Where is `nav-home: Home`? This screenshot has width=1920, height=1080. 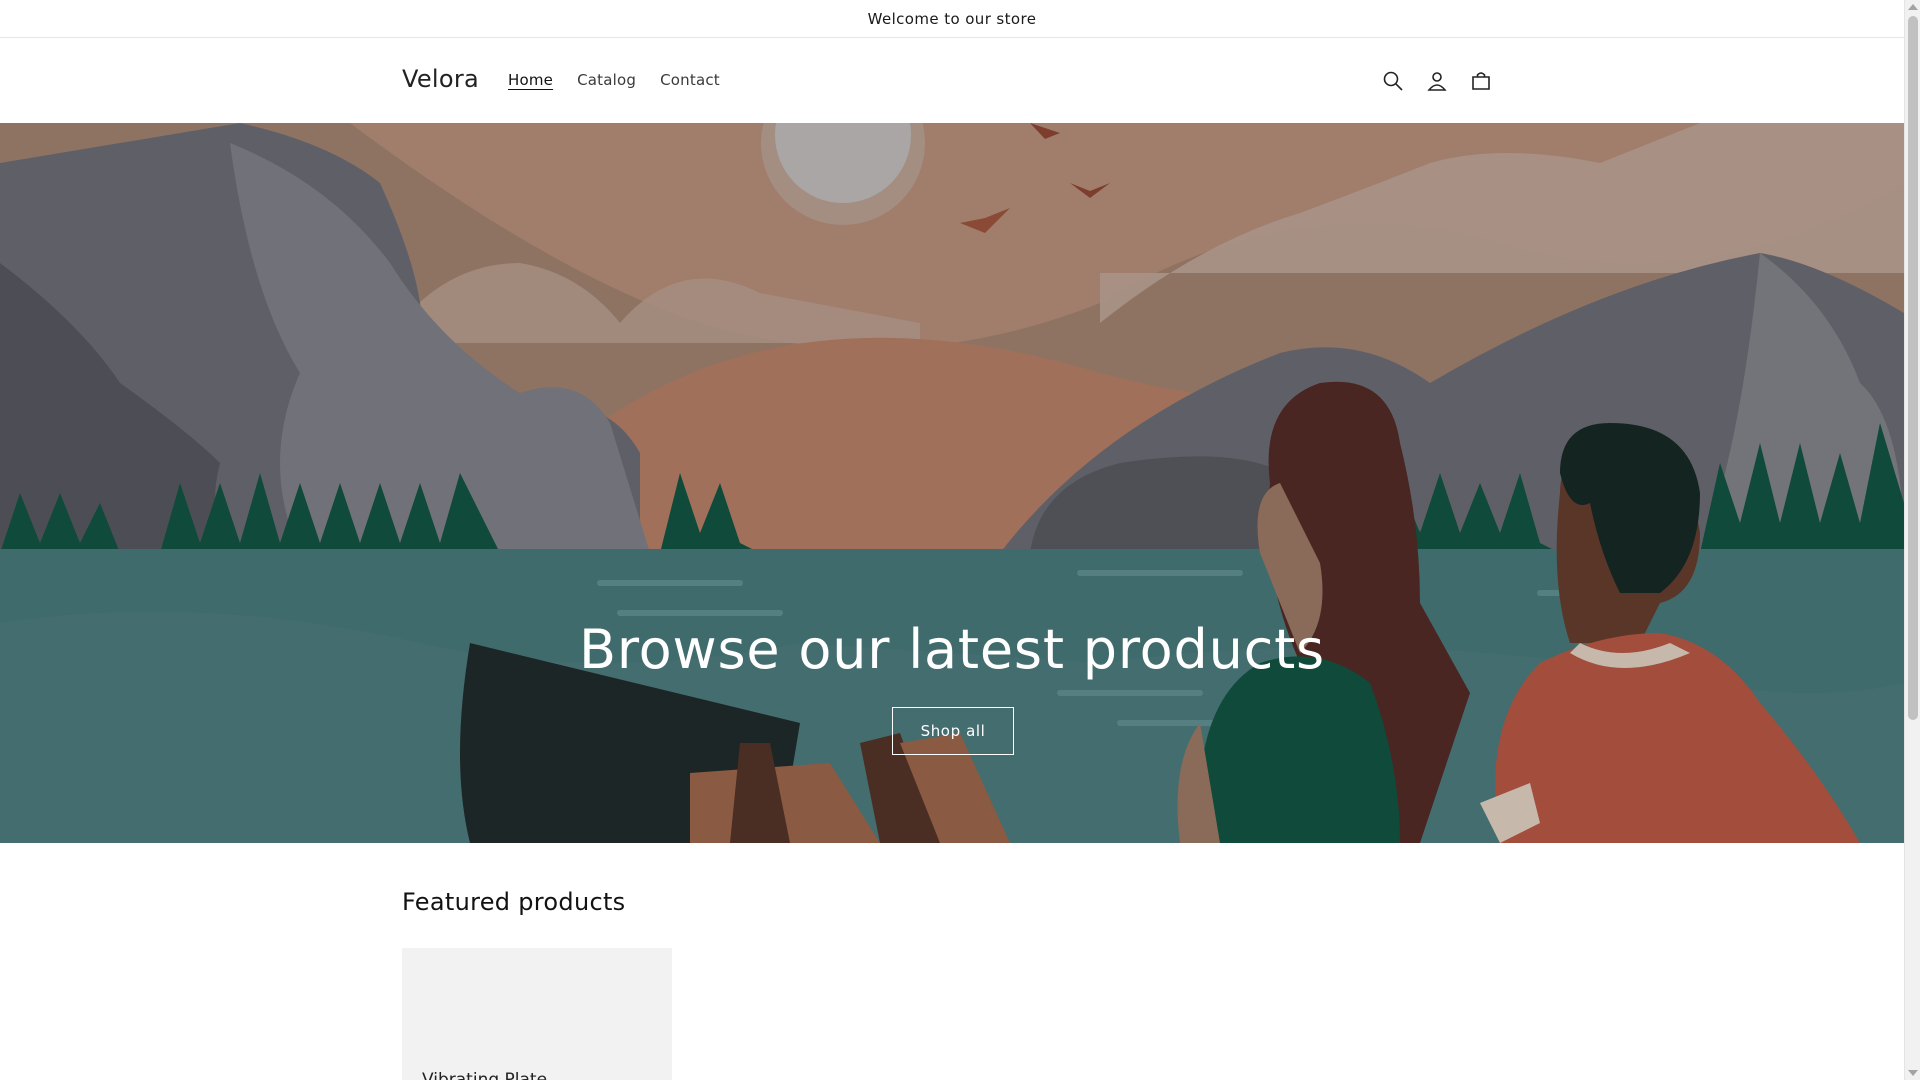 nav-home: Home is located at coordinates (530, 80).